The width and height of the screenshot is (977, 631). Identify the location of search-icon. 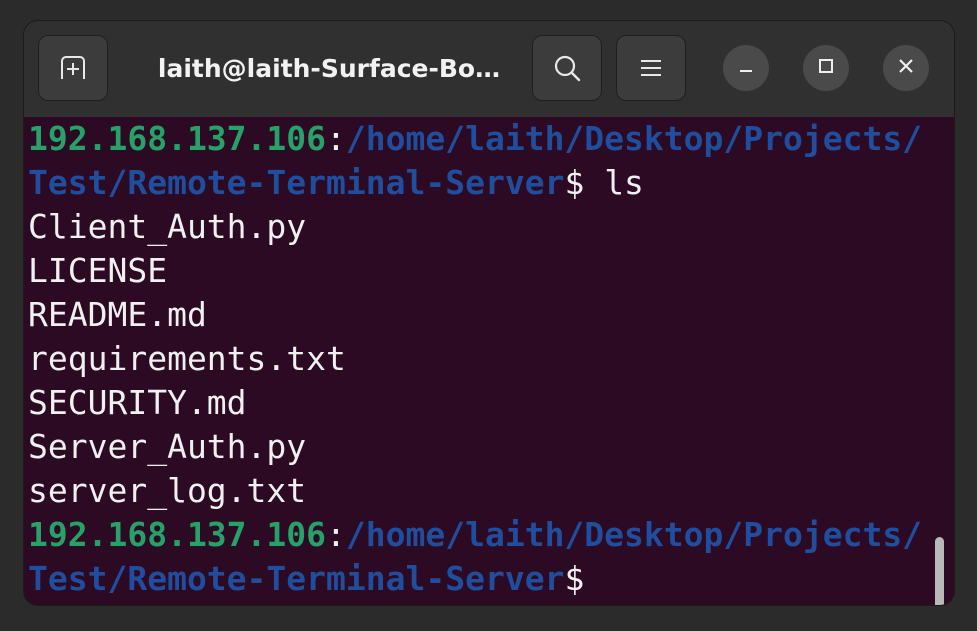
(567, 68).